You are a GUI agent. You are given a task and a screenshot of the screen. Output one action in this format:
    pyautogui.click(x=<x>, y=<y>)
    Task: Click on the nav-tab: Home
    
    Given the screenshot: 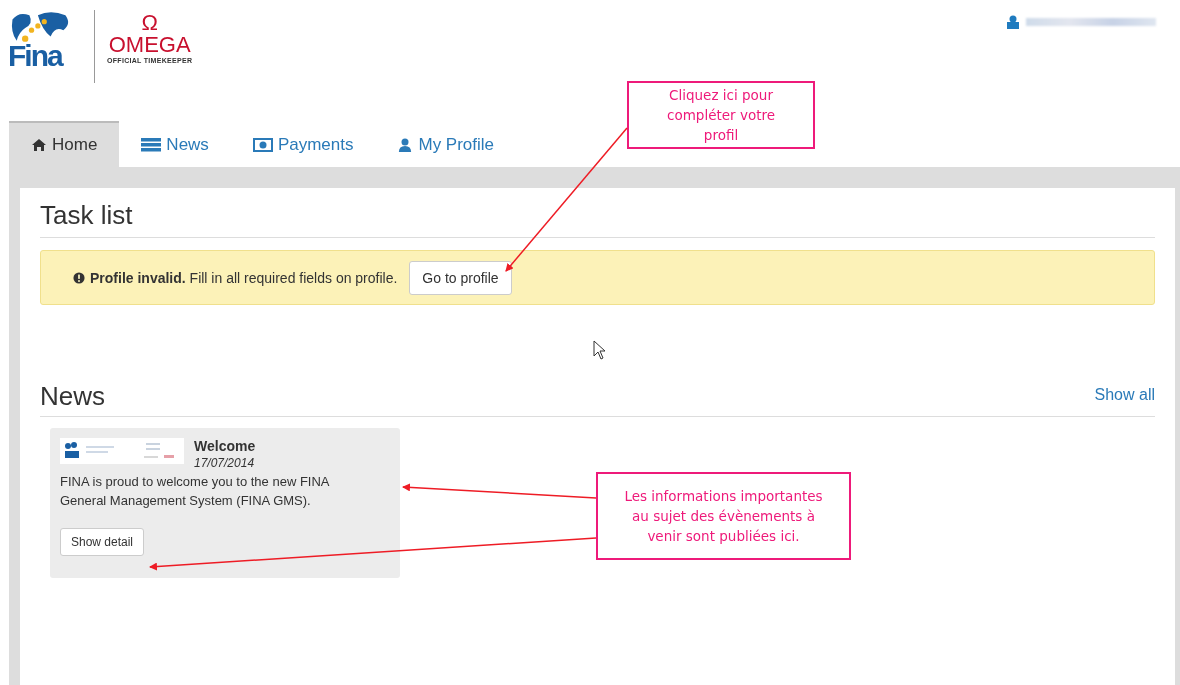 What is the action you would take?
    pyautogui.click(x=64, y=144)
    